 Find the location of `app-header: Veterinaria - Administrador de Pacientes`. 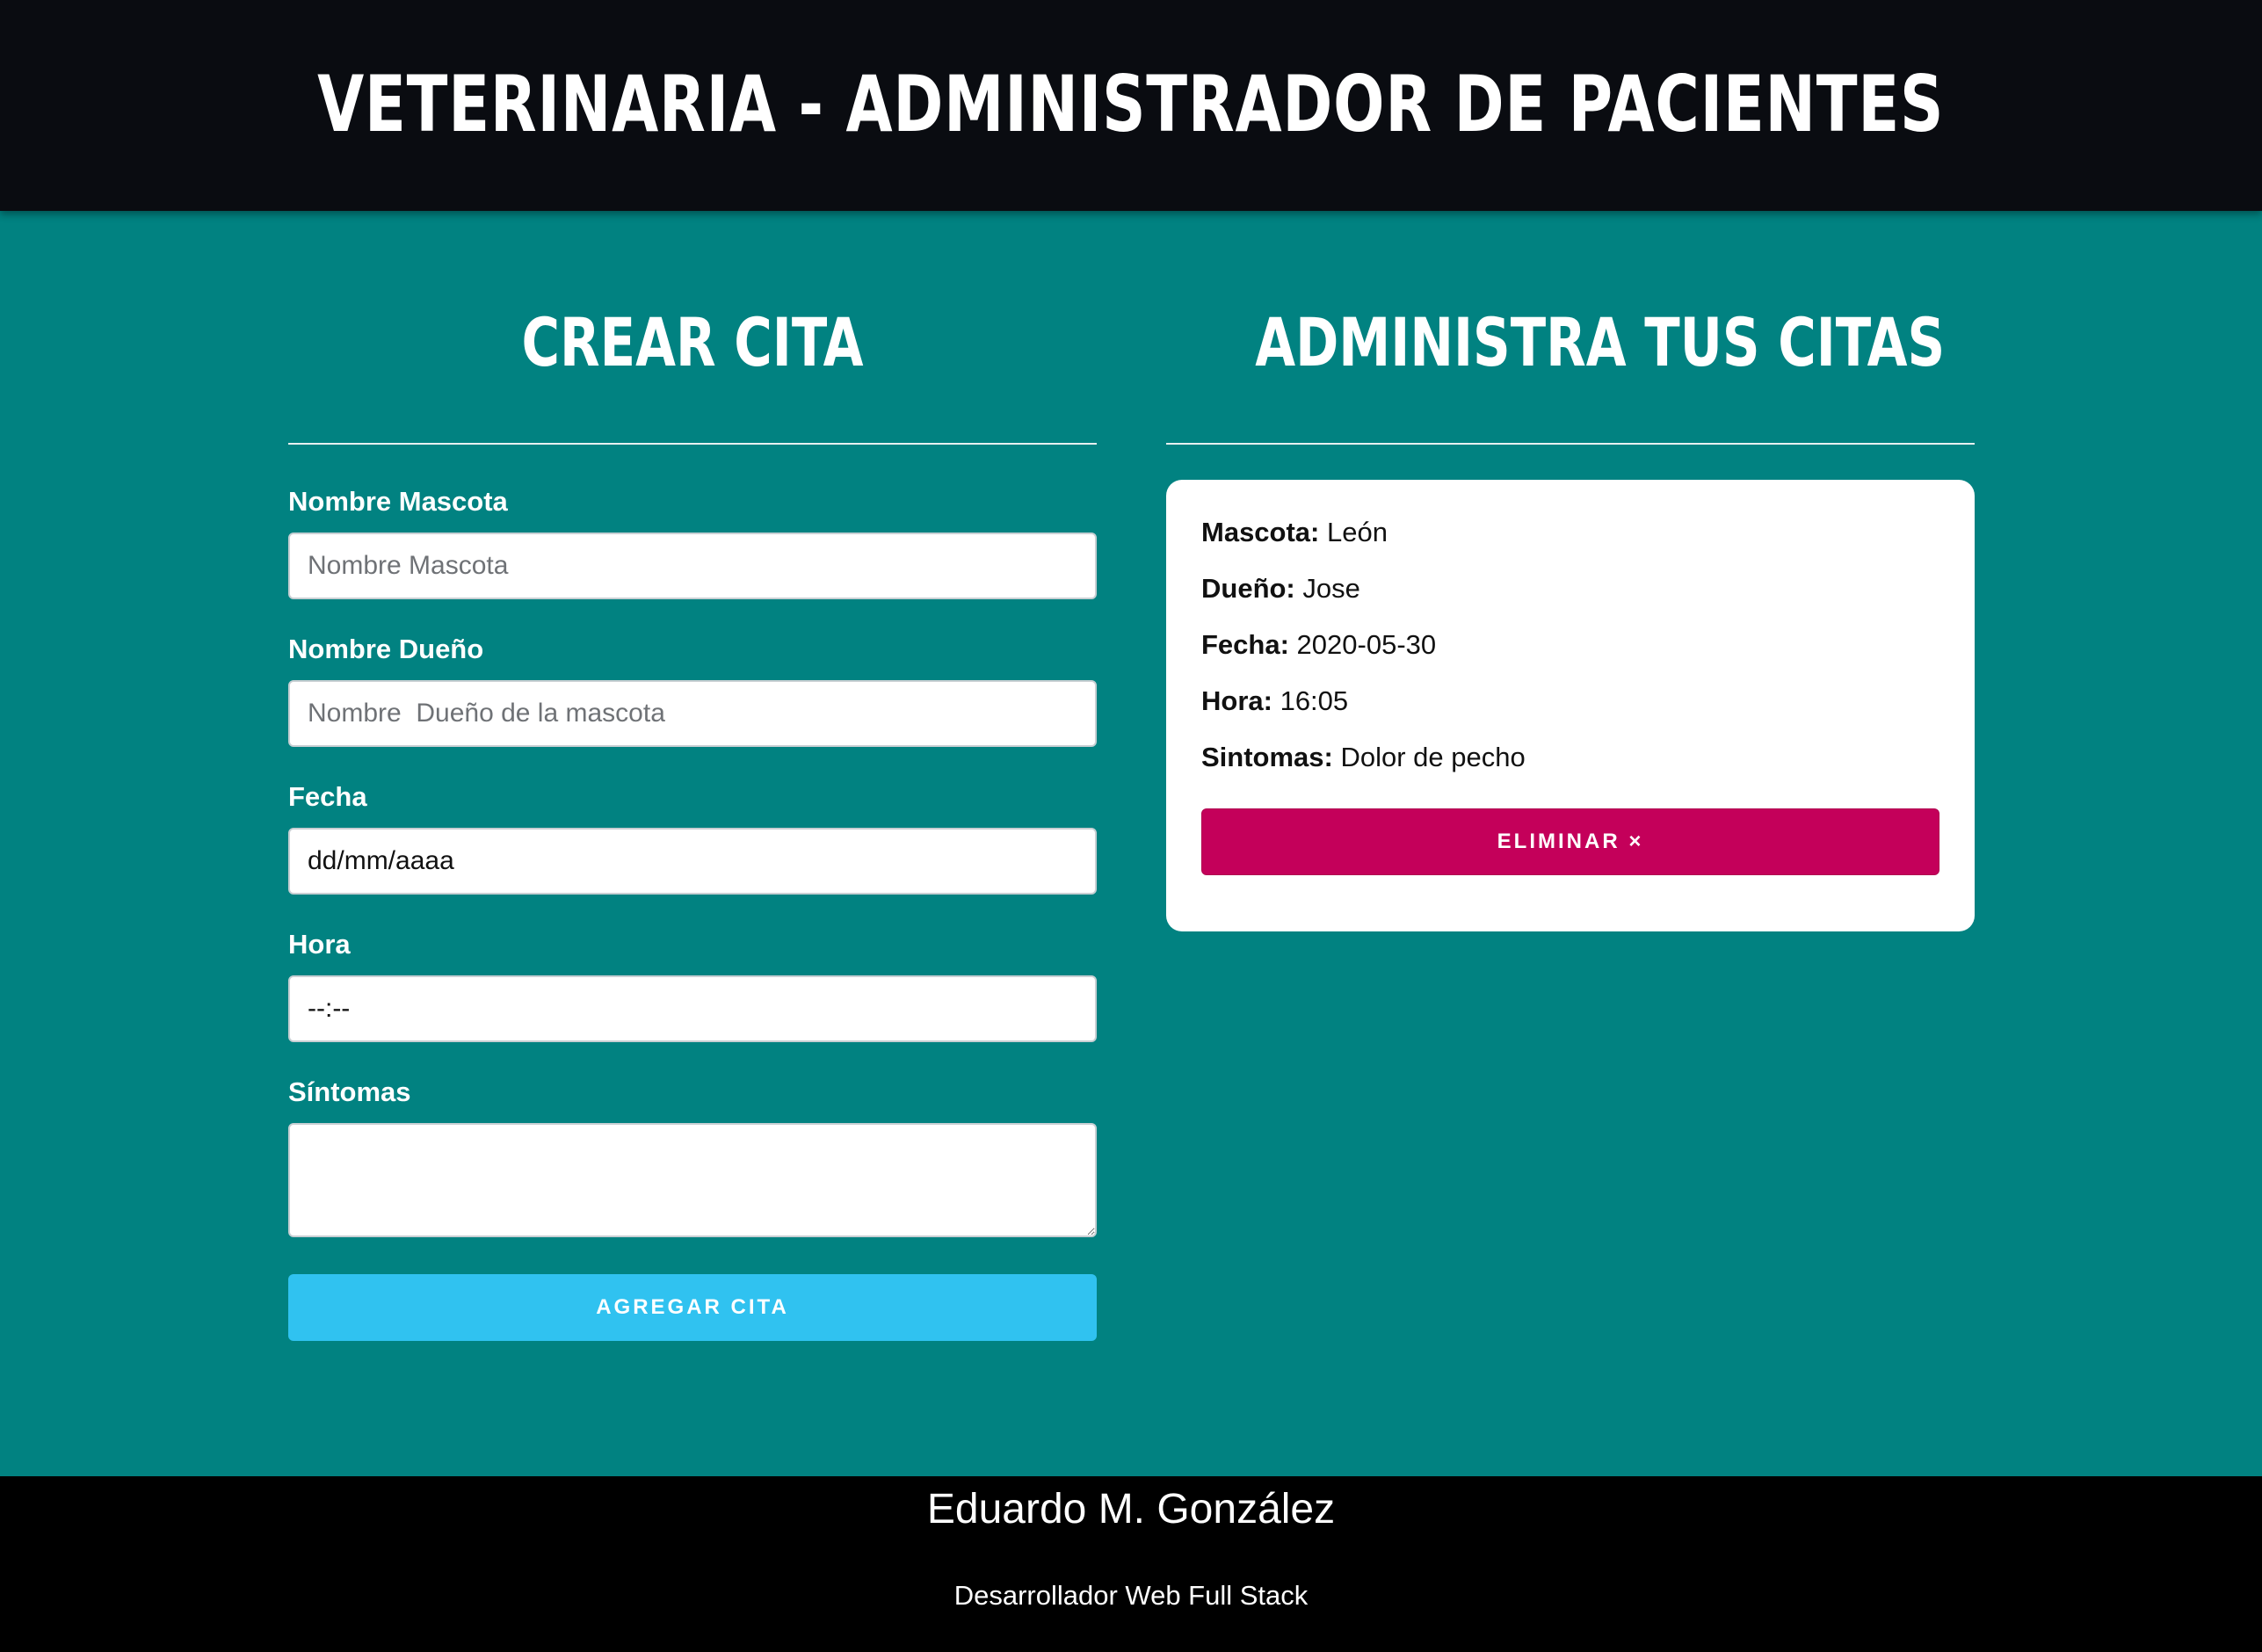

app-header: Veterinaria - Administrador de Pacientes is located at coordinates (1131, 106).